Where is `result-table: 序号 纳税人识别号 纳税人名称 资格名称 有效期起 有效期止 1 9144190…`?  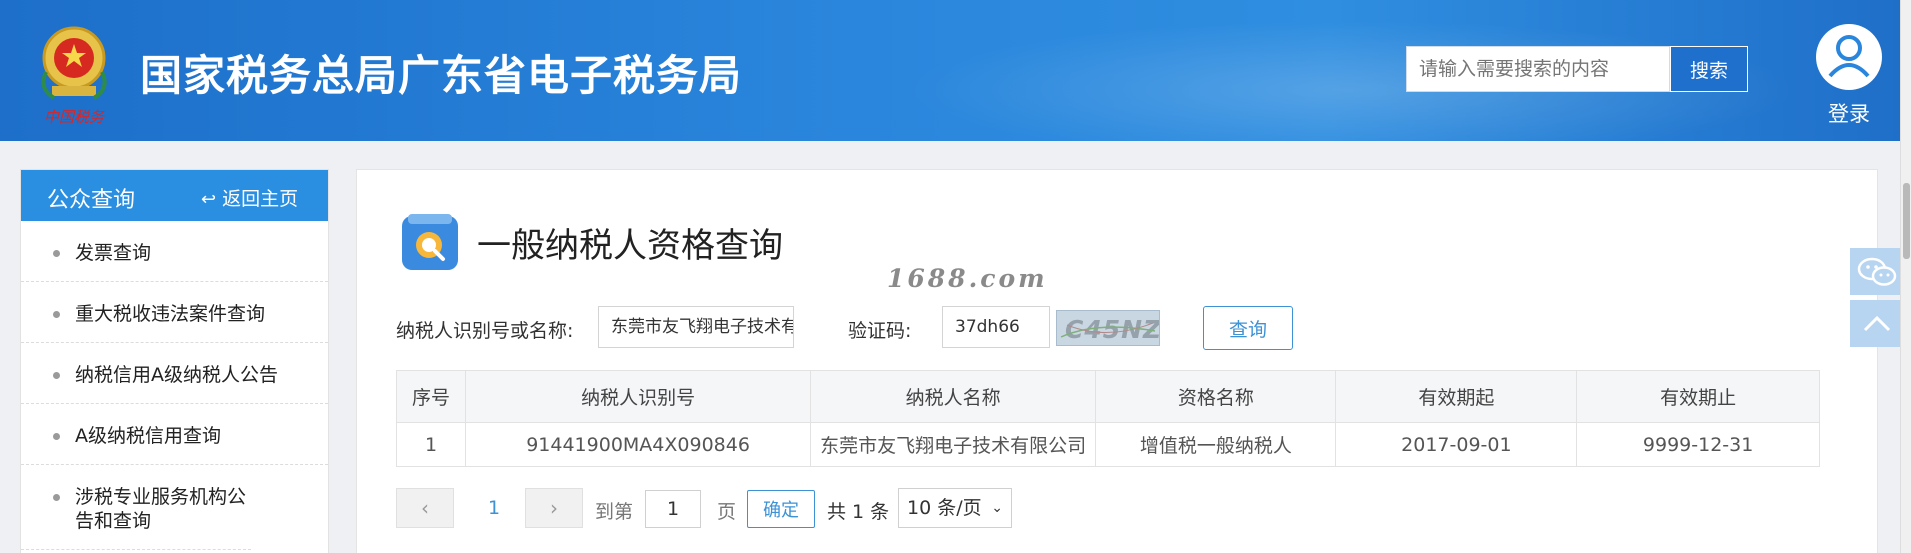 result-table: 序号 纳税人识别号 纳税人名称 资格名称 有效期起 有效期止 1 9144190… is located at coordinates (1107, 418).